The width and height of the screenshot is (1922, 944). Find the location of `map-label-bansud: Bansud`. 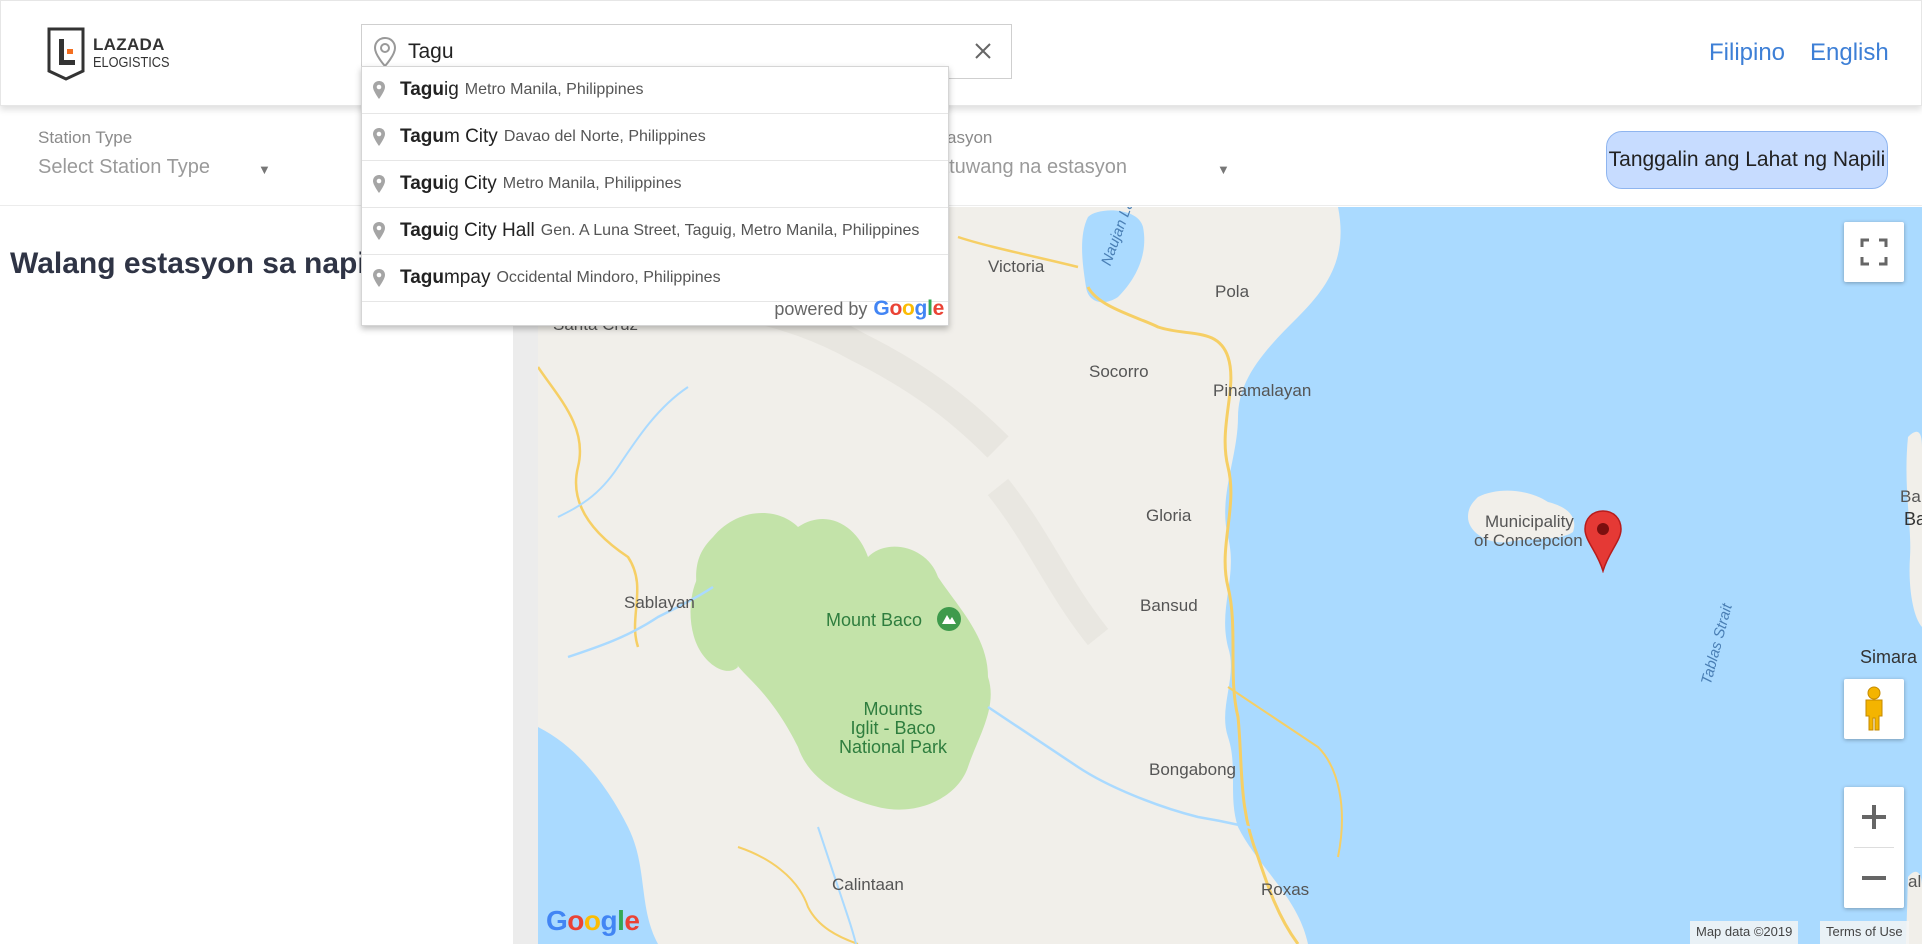

map-label-bansud: Bansud is located at coordinates (1169, 605).